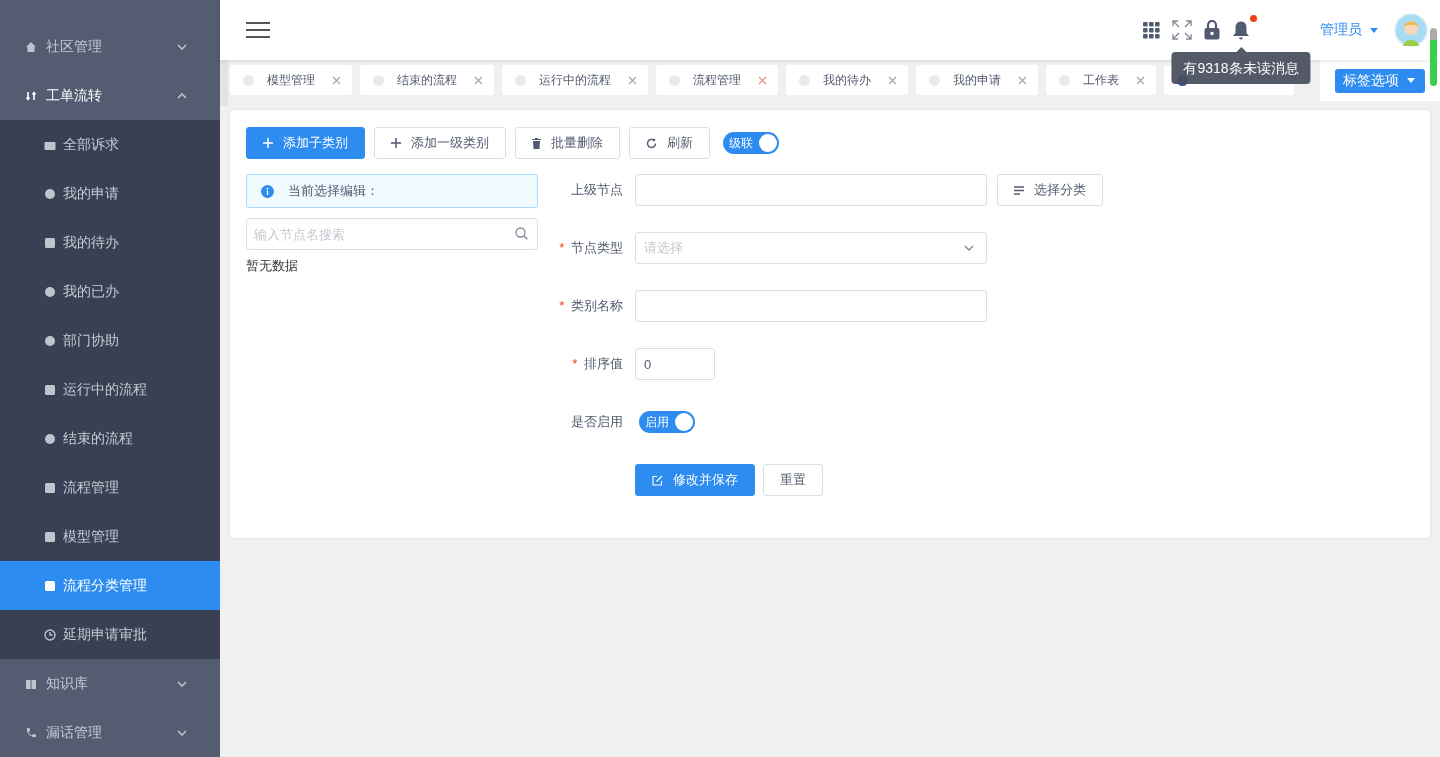 This screenshot has height=757, width=1440. What do you see at coordinates (1101, 80) in the screenshot?
I see `tab-label: 工作表` at bounding box center [1101, 80].